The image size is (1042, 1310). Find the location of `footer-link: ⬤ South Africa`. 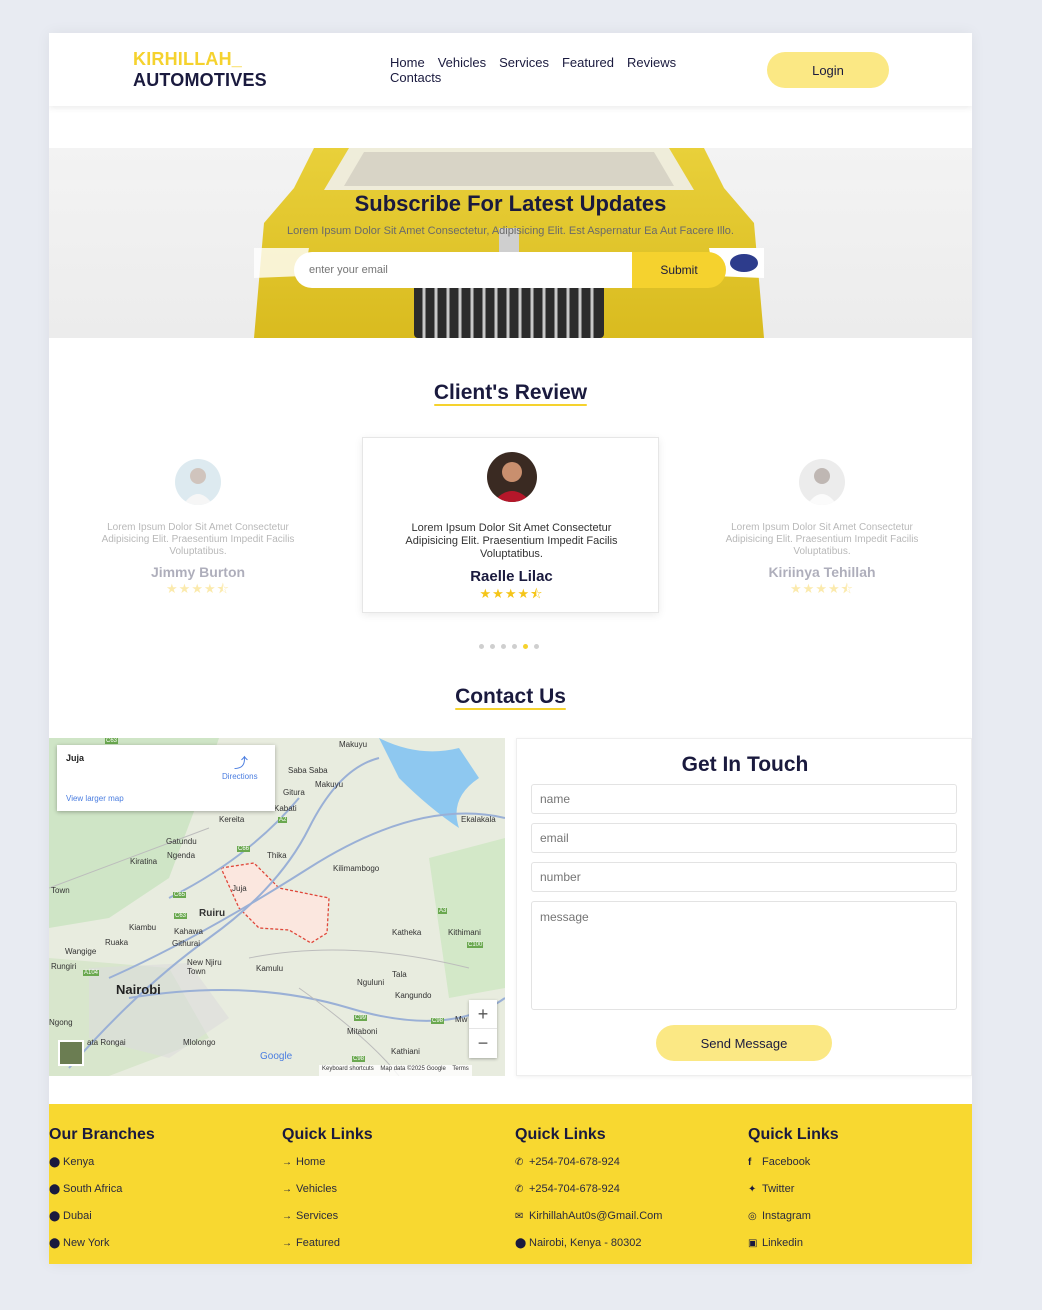

footer-link: ⬤ South Africa is located at coordinates (164, 1194).